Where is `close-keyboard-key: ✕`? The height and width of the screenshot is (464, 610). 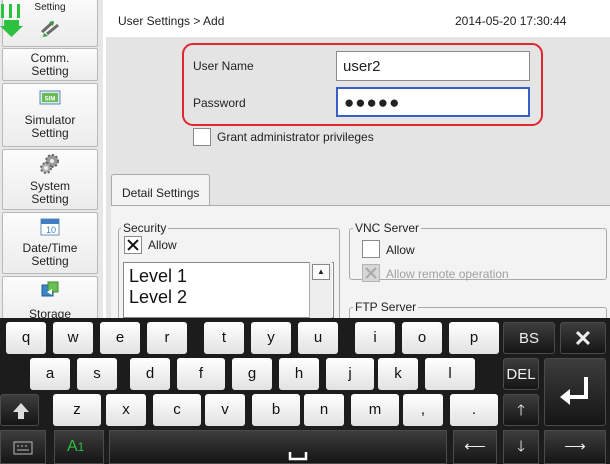
close-keyboard-key: ✕ is located at coordinates (583, 338).